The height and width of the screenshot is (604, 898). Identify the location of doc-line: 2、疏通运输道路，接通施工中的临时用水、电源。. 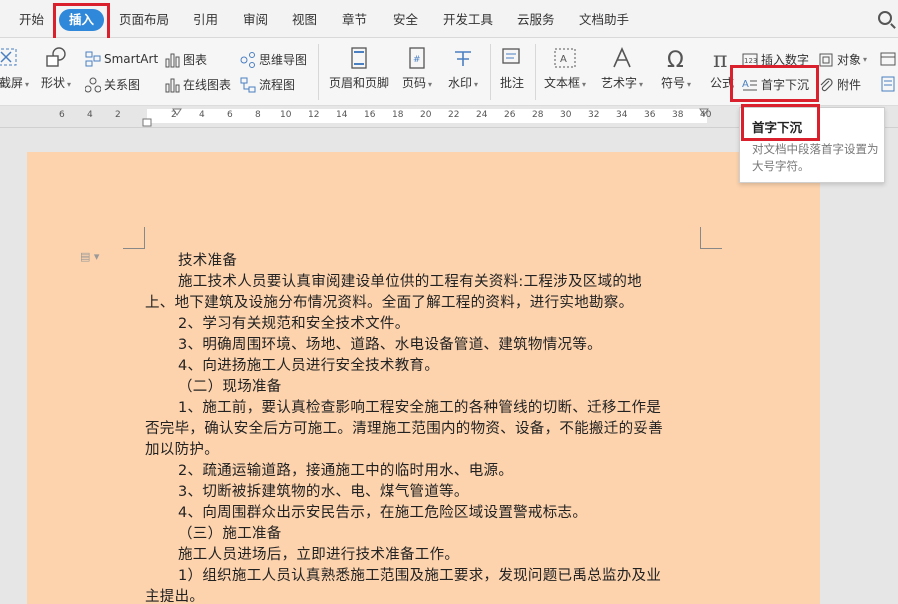
(346, 471).